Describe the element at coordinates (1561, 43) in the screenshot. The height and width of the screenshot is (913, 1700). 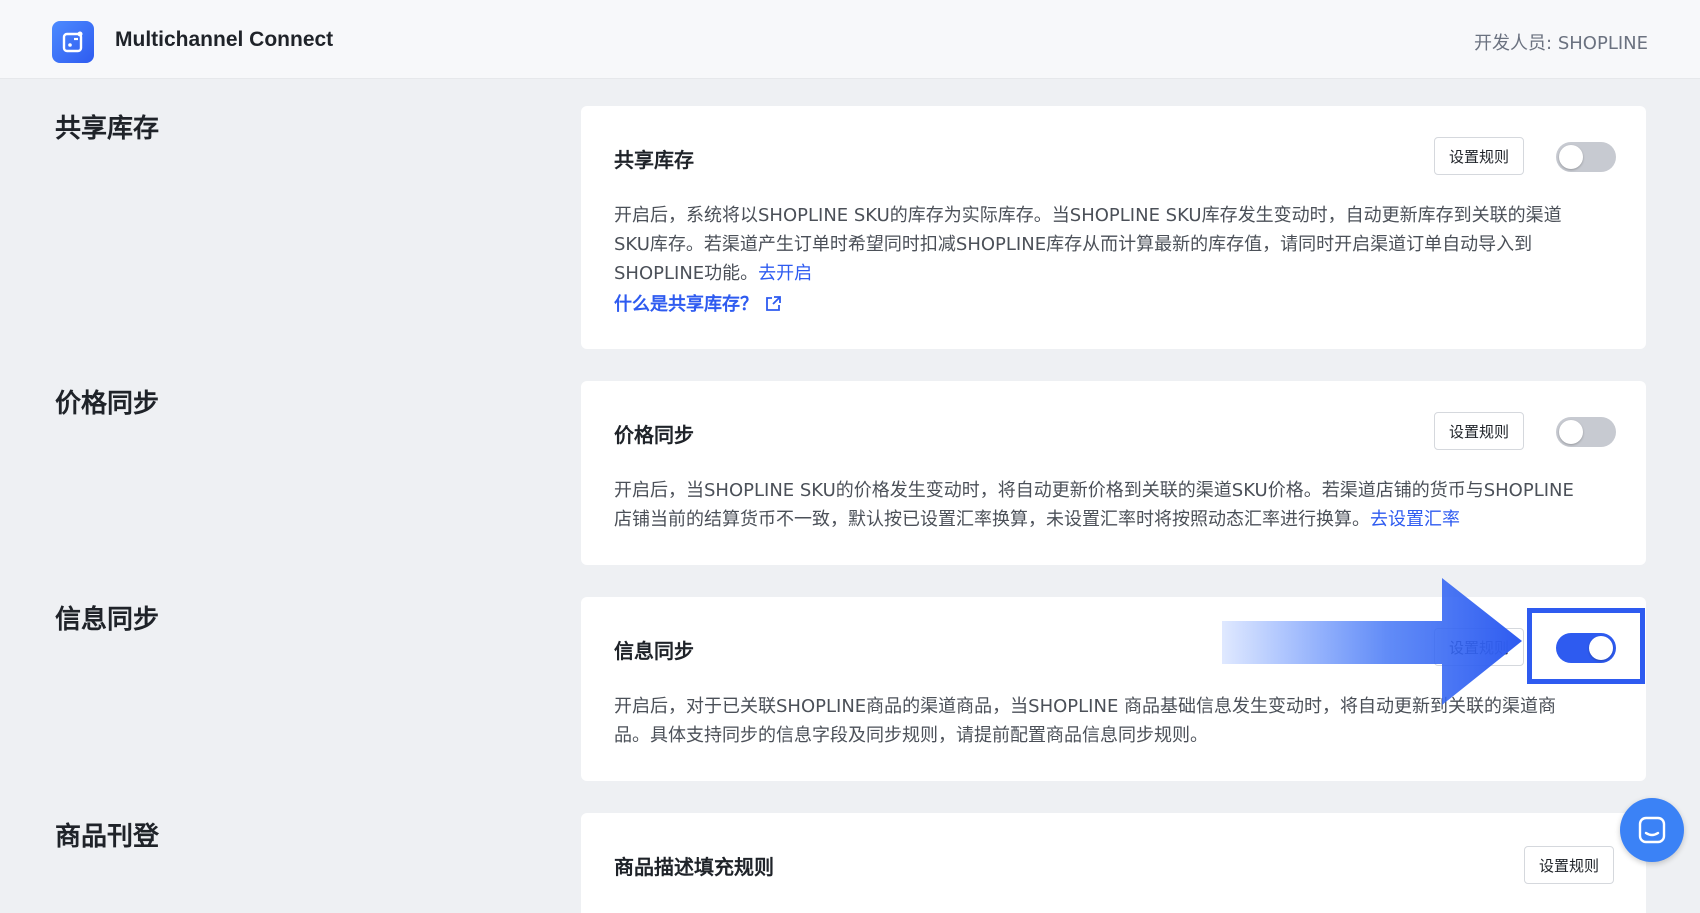
I see `developer-label: 开发人员: SHOPLINE` at that location.